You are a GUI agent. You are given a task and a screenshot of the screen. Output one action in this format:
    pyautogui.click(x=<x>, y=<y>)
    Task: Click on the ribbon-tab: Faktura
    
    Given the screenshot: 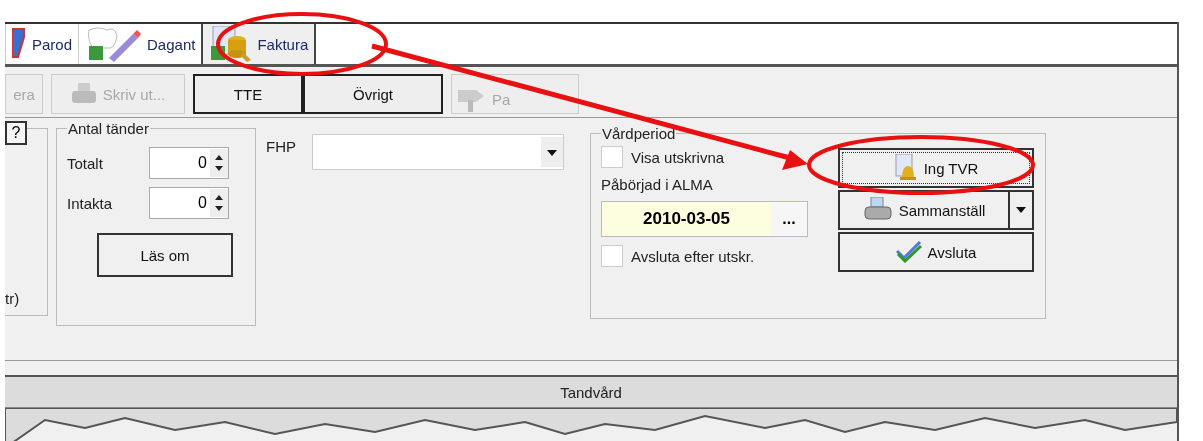 What is the action you would take?
    pyautogui.click(x=259, y=44)
    